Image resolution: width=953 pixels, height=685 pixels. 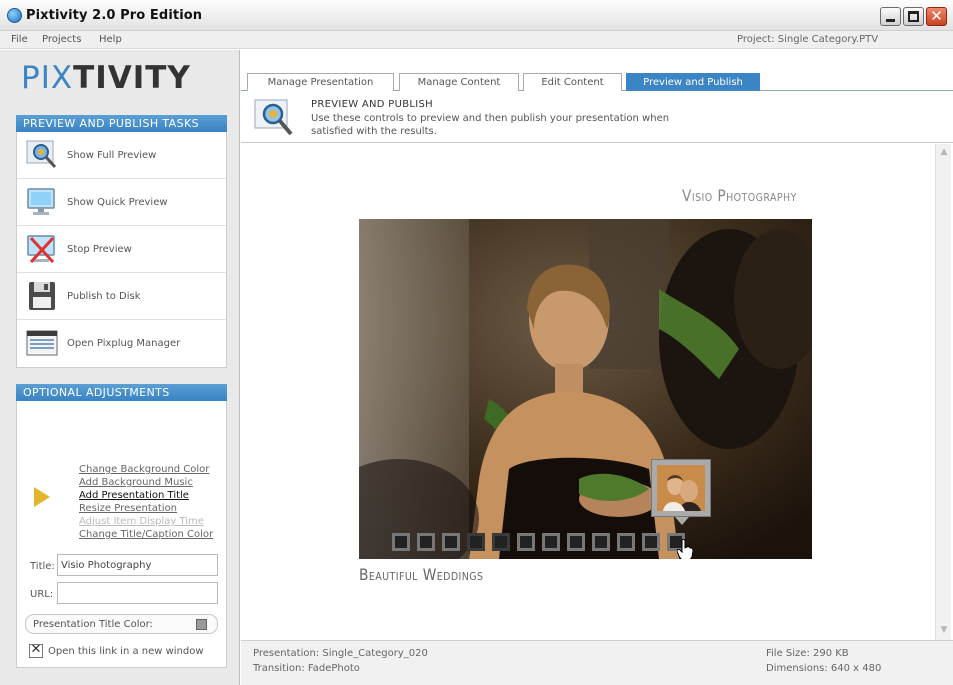 I want to click on arrow-right-icon, so click(x=42, y=497).